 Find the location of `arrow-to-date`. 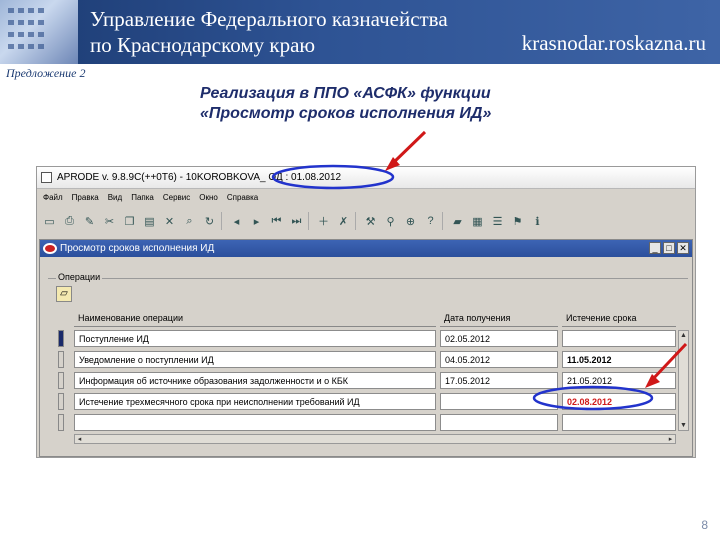

arrow-to-date is located at coordinates (408, 148).